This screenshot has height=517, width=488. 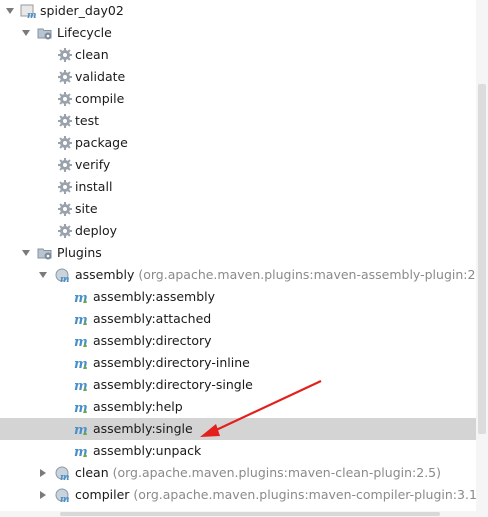 What do you see at coordinates (100, 98) in the screenshot?
I see `goal-label: compile` at bounding box center [100, 98].